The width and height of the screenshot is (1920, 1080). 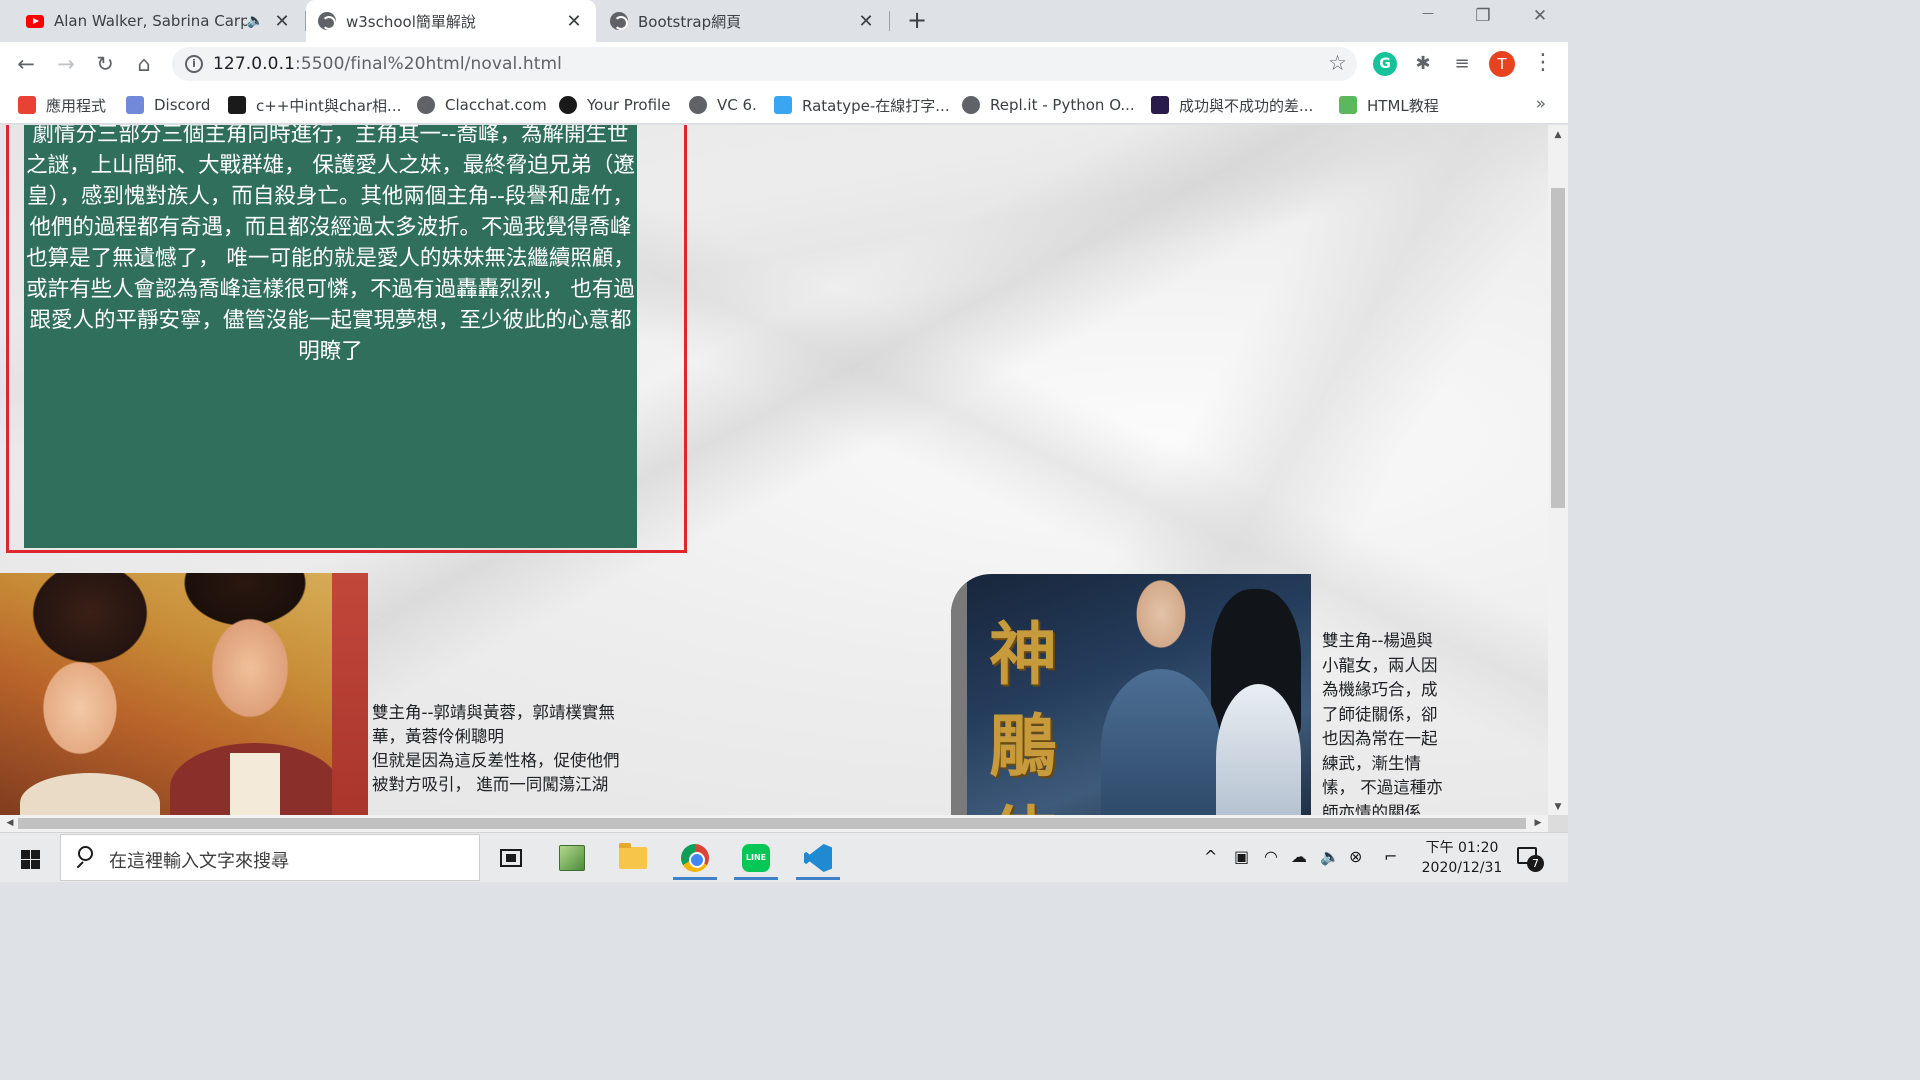 I want to click on back-button: ←, so click(x=26, y=64).